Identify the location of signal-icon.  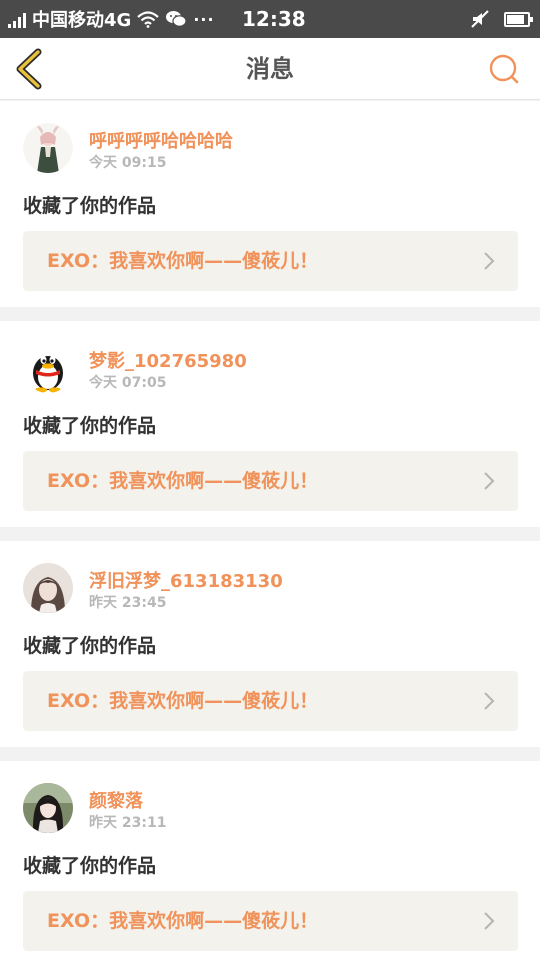
(17, 19).